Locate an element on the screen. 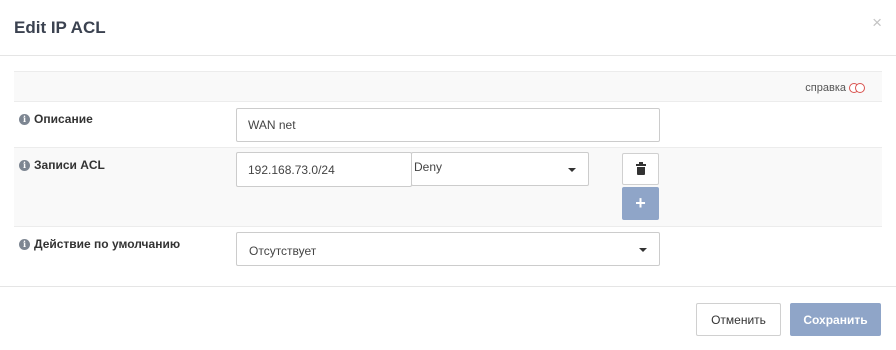 The image size is (896, 350). description-label-wrap: i Описание is located at coordinates (56, 119).